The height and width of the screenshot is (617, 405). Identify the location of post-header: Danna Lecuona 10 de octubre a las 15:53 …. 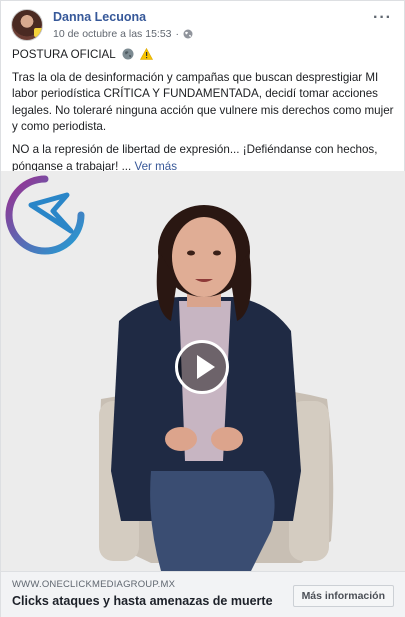
(202, 27).